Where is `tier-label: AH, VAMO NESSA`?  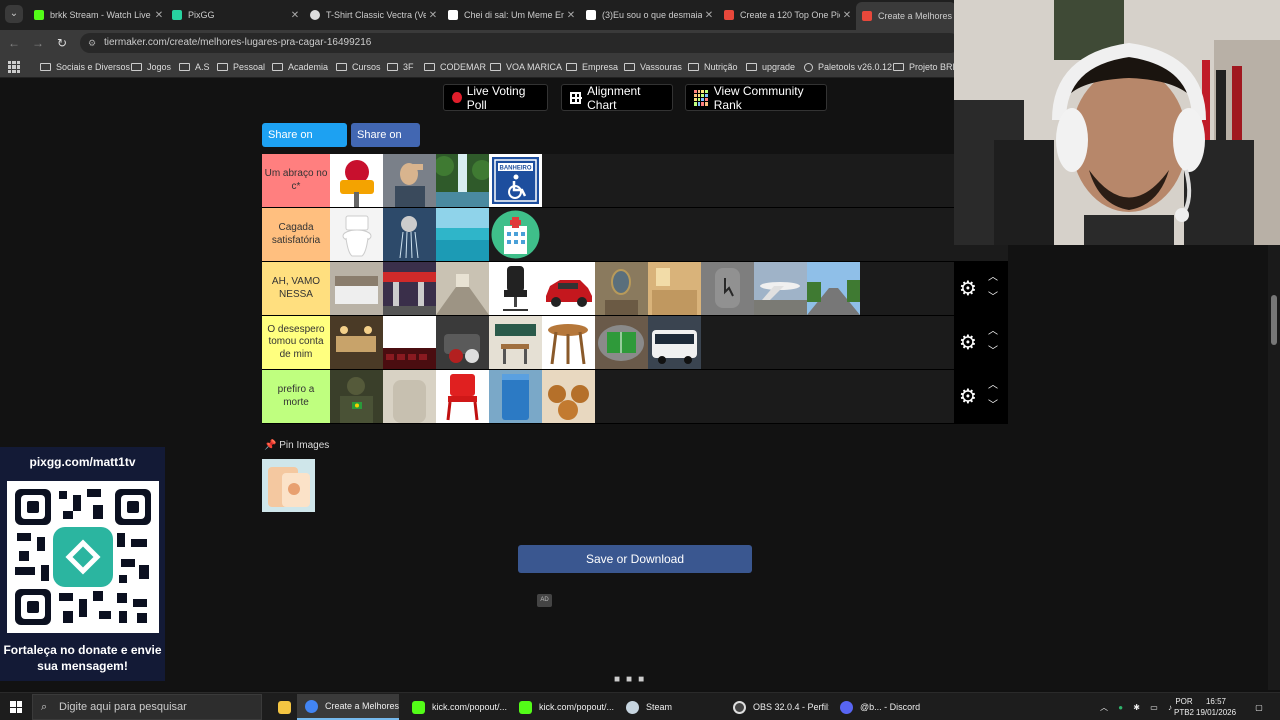
tier-label: AH, VAMO NESSA is located at coordinates (296, 288).